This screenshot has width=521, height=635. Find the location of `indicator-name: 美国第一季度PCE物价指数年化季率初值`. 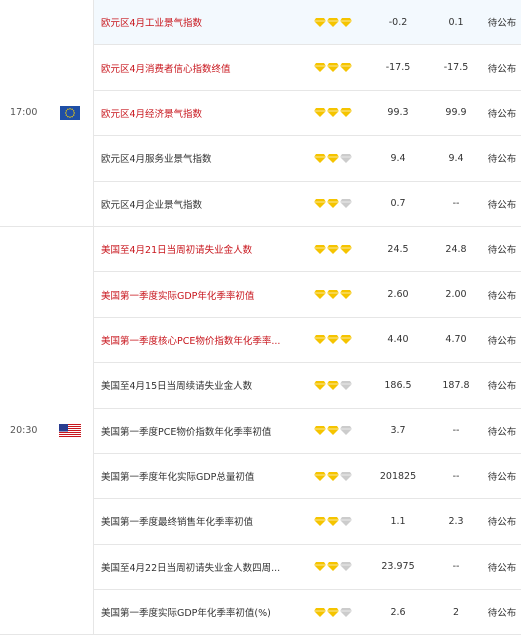

indicator-name: 美国第一季度PCE物价指数年化季率初值 is located at coordinates (201, 431).